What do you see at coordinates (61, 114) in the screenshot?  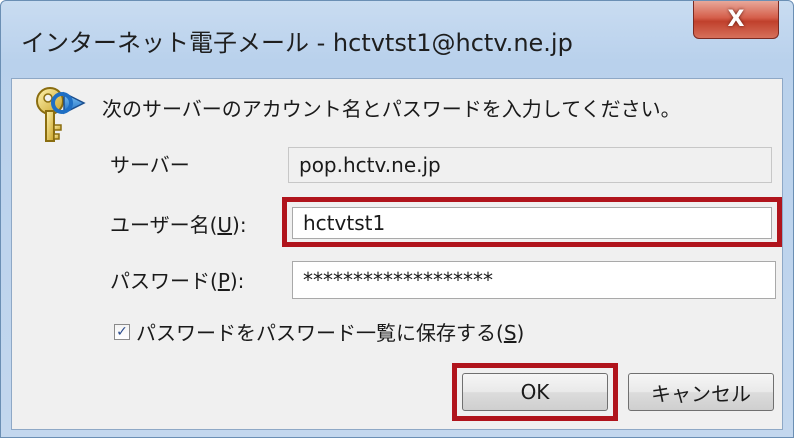 I see `key-icon` at bounding box center [61, 114].